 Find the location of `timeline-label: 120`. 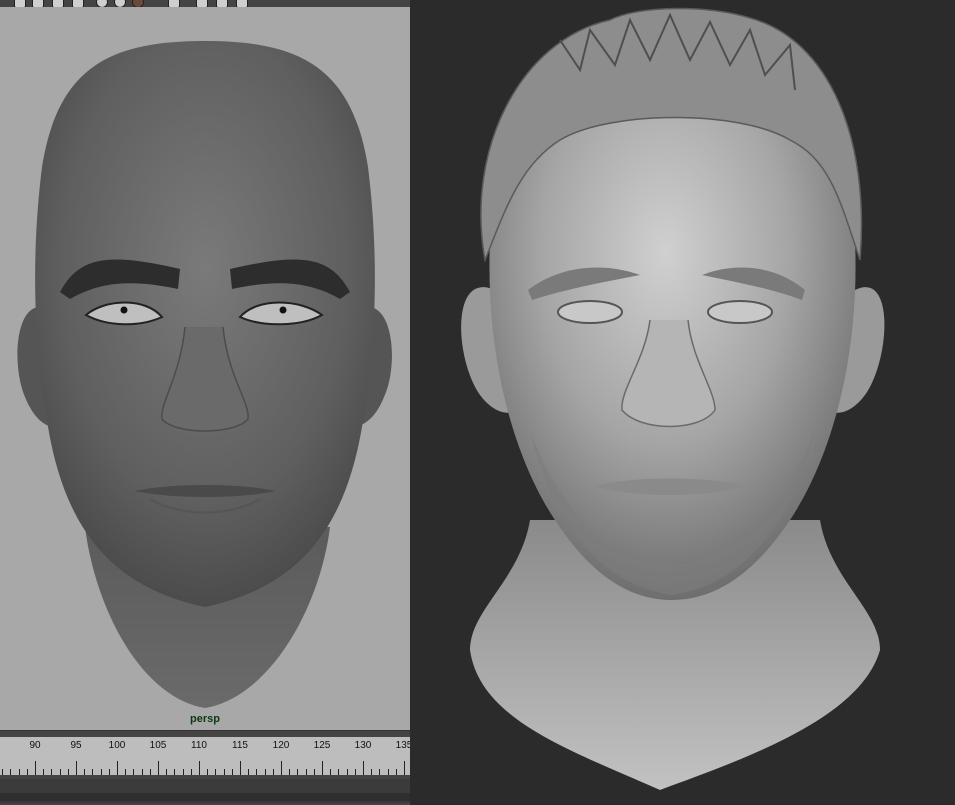

timeline-label: 120 is located at coordinates (281, 745).